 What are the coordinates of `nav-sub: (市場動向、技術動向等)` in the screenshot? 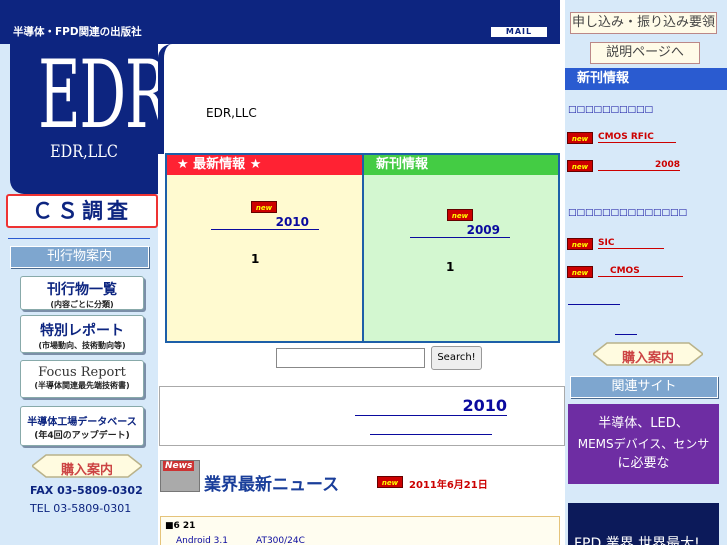 It's located at (82, 345).